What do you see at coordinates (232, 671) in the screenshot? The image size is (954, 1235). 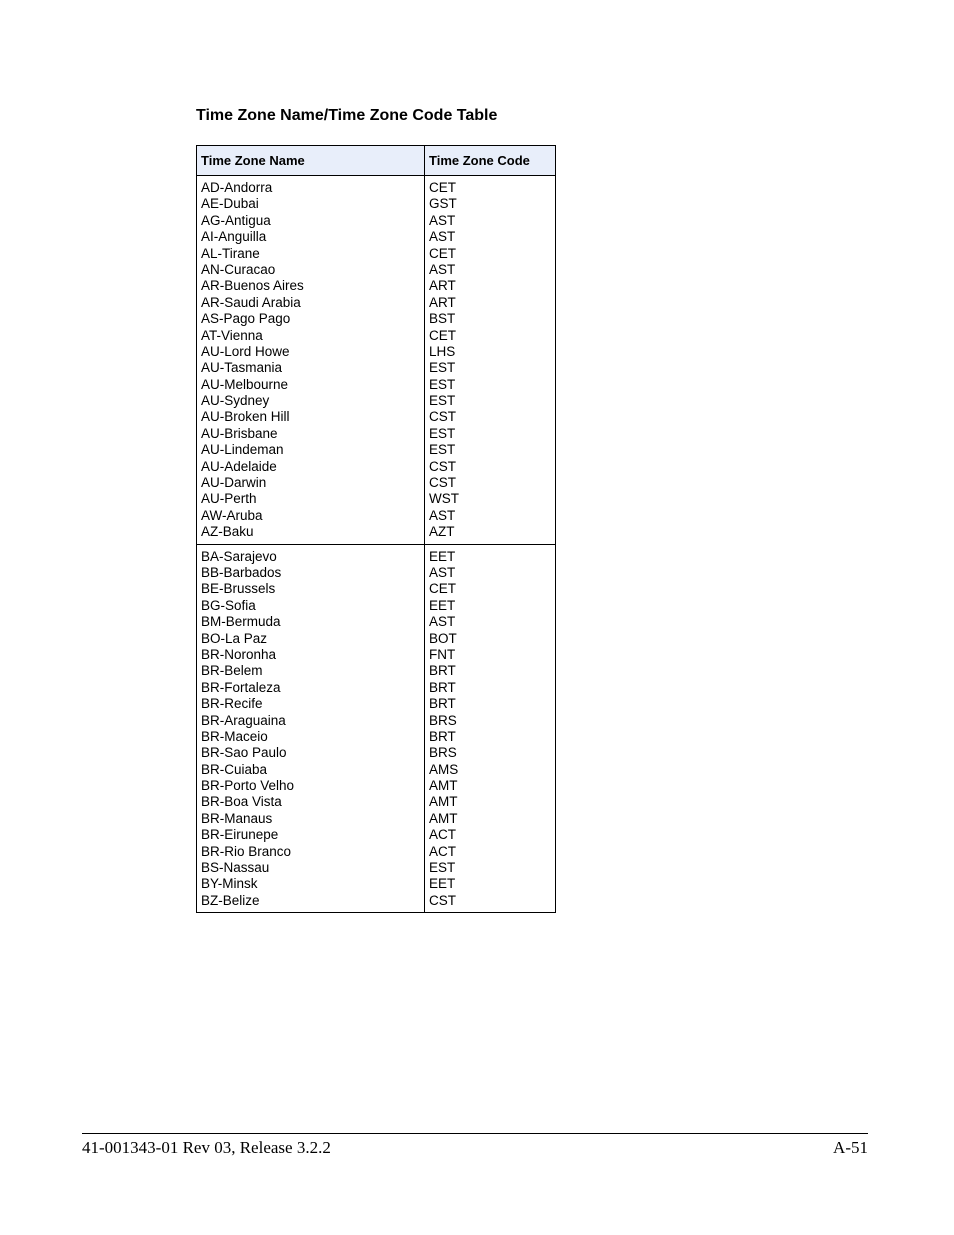 I see `time-zone-name: BR-Belem` at bounding box center [232, 671].